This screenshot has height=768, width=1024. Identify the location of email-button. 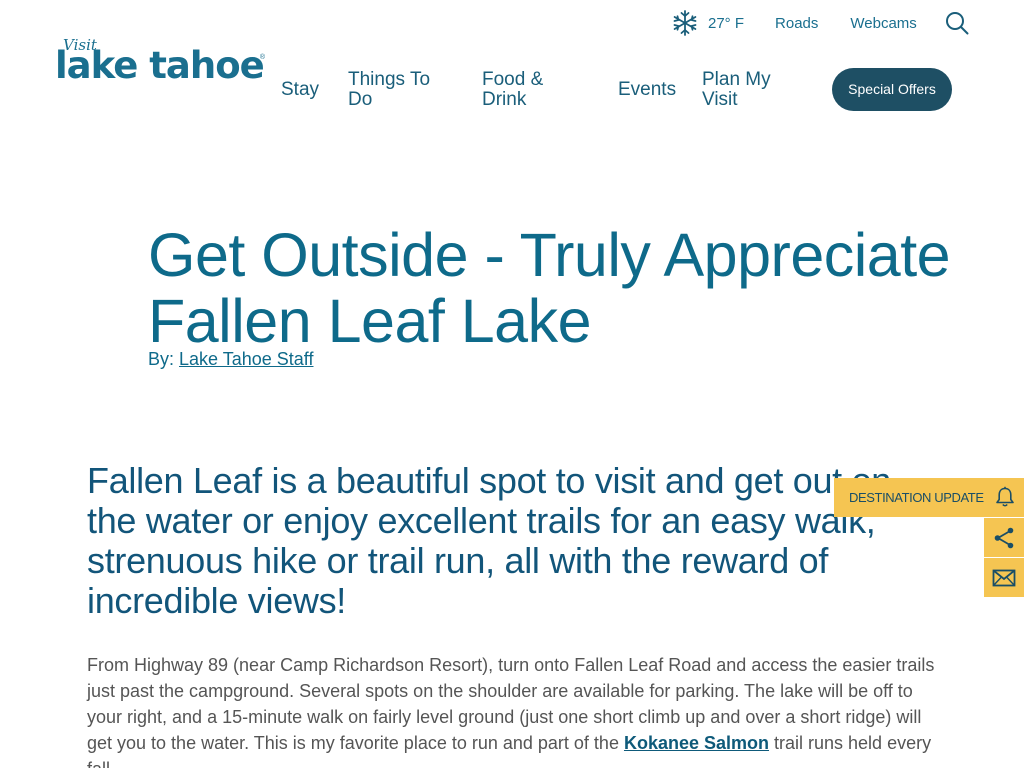
(1004, 577).